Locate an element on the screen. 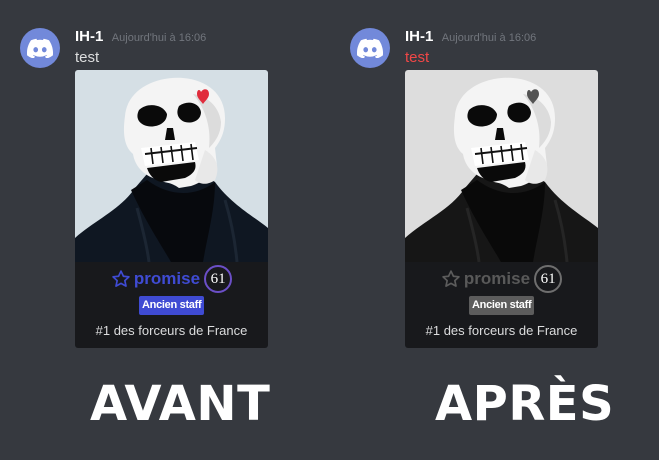 This screenshot has height=460, width=659. caption-after: APRÈS is located at coordinates (525, 404).